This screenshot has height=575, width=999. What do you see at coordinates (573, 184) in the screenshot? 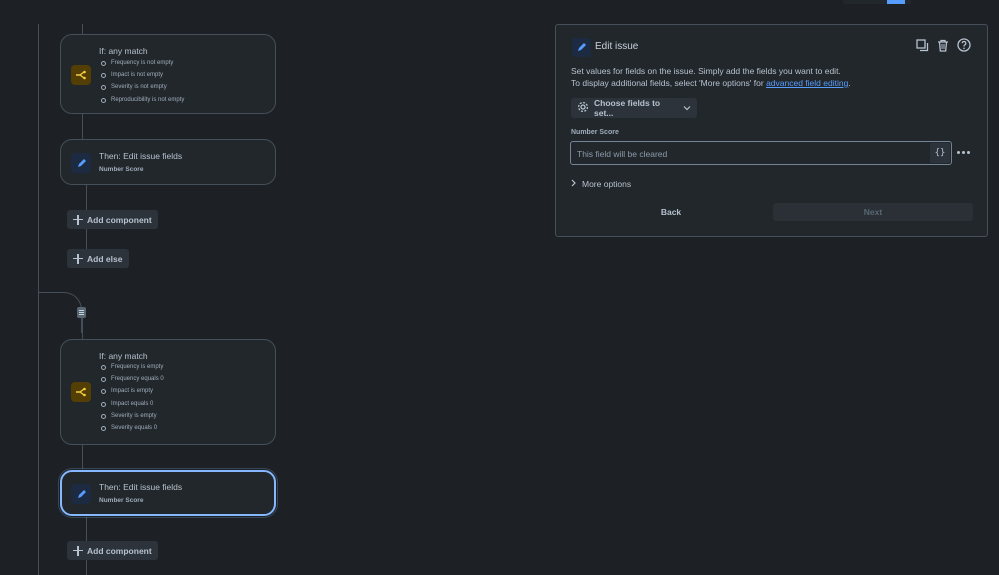
I see `chevron-right-icon` at bounding box center [573, 184].